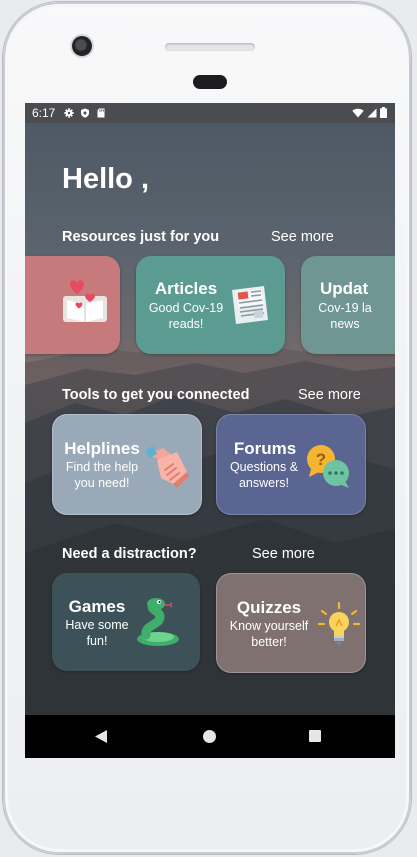 The image size is (417, 857). What do you see at coordinates (44, 113) in the screenshot?
I see `status-time: 6:17` at bounding box center [44, 113].